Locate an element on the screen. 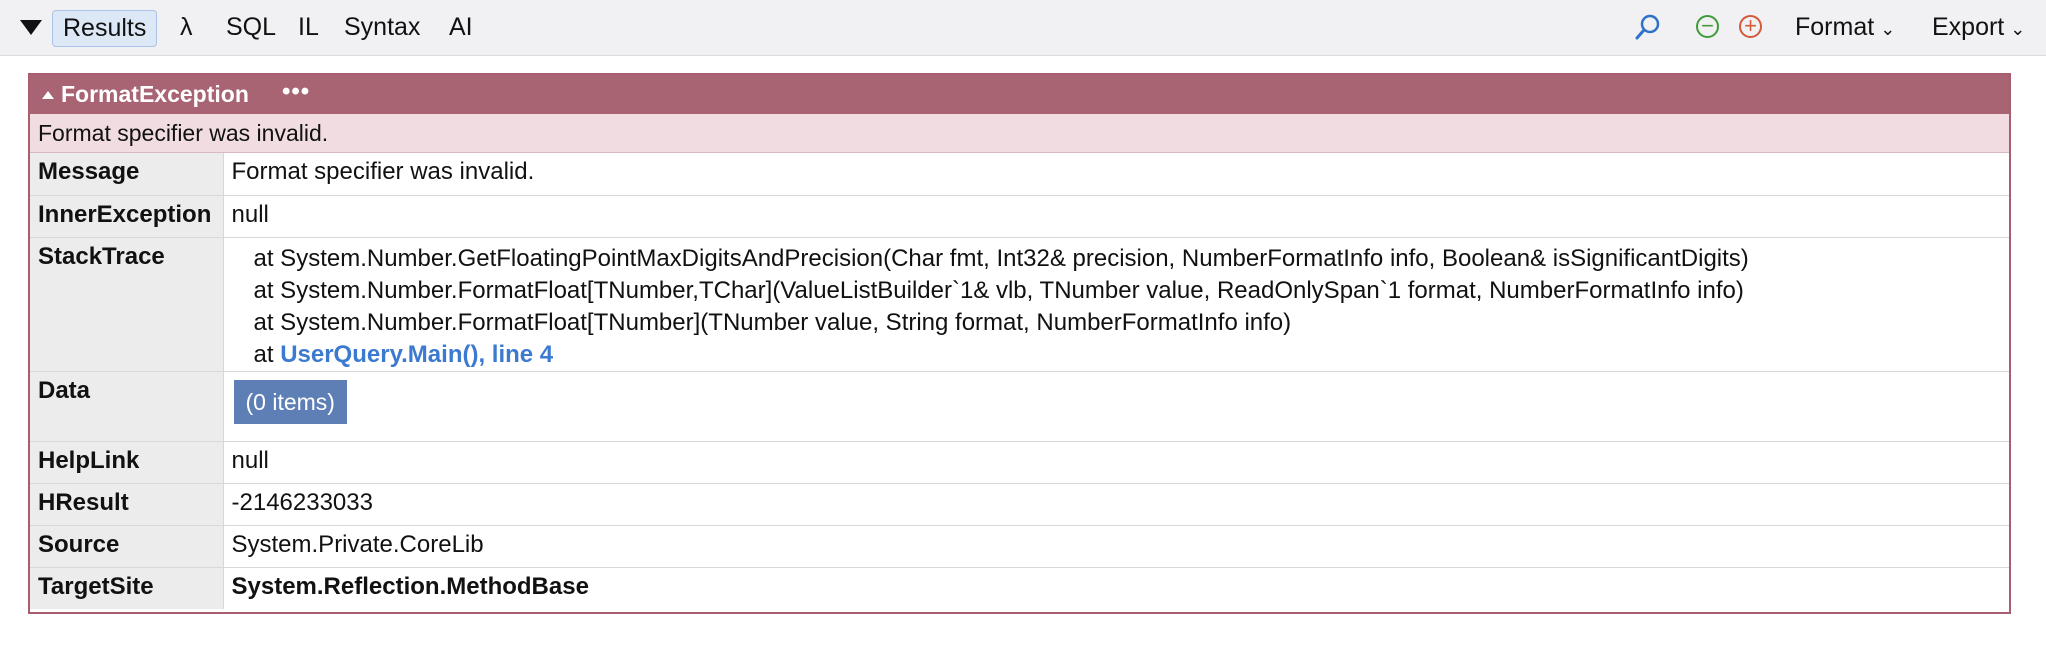 The height and width of the screenshot is (652, 2046). property-key: InnerException is located at coordinates (127, 216).